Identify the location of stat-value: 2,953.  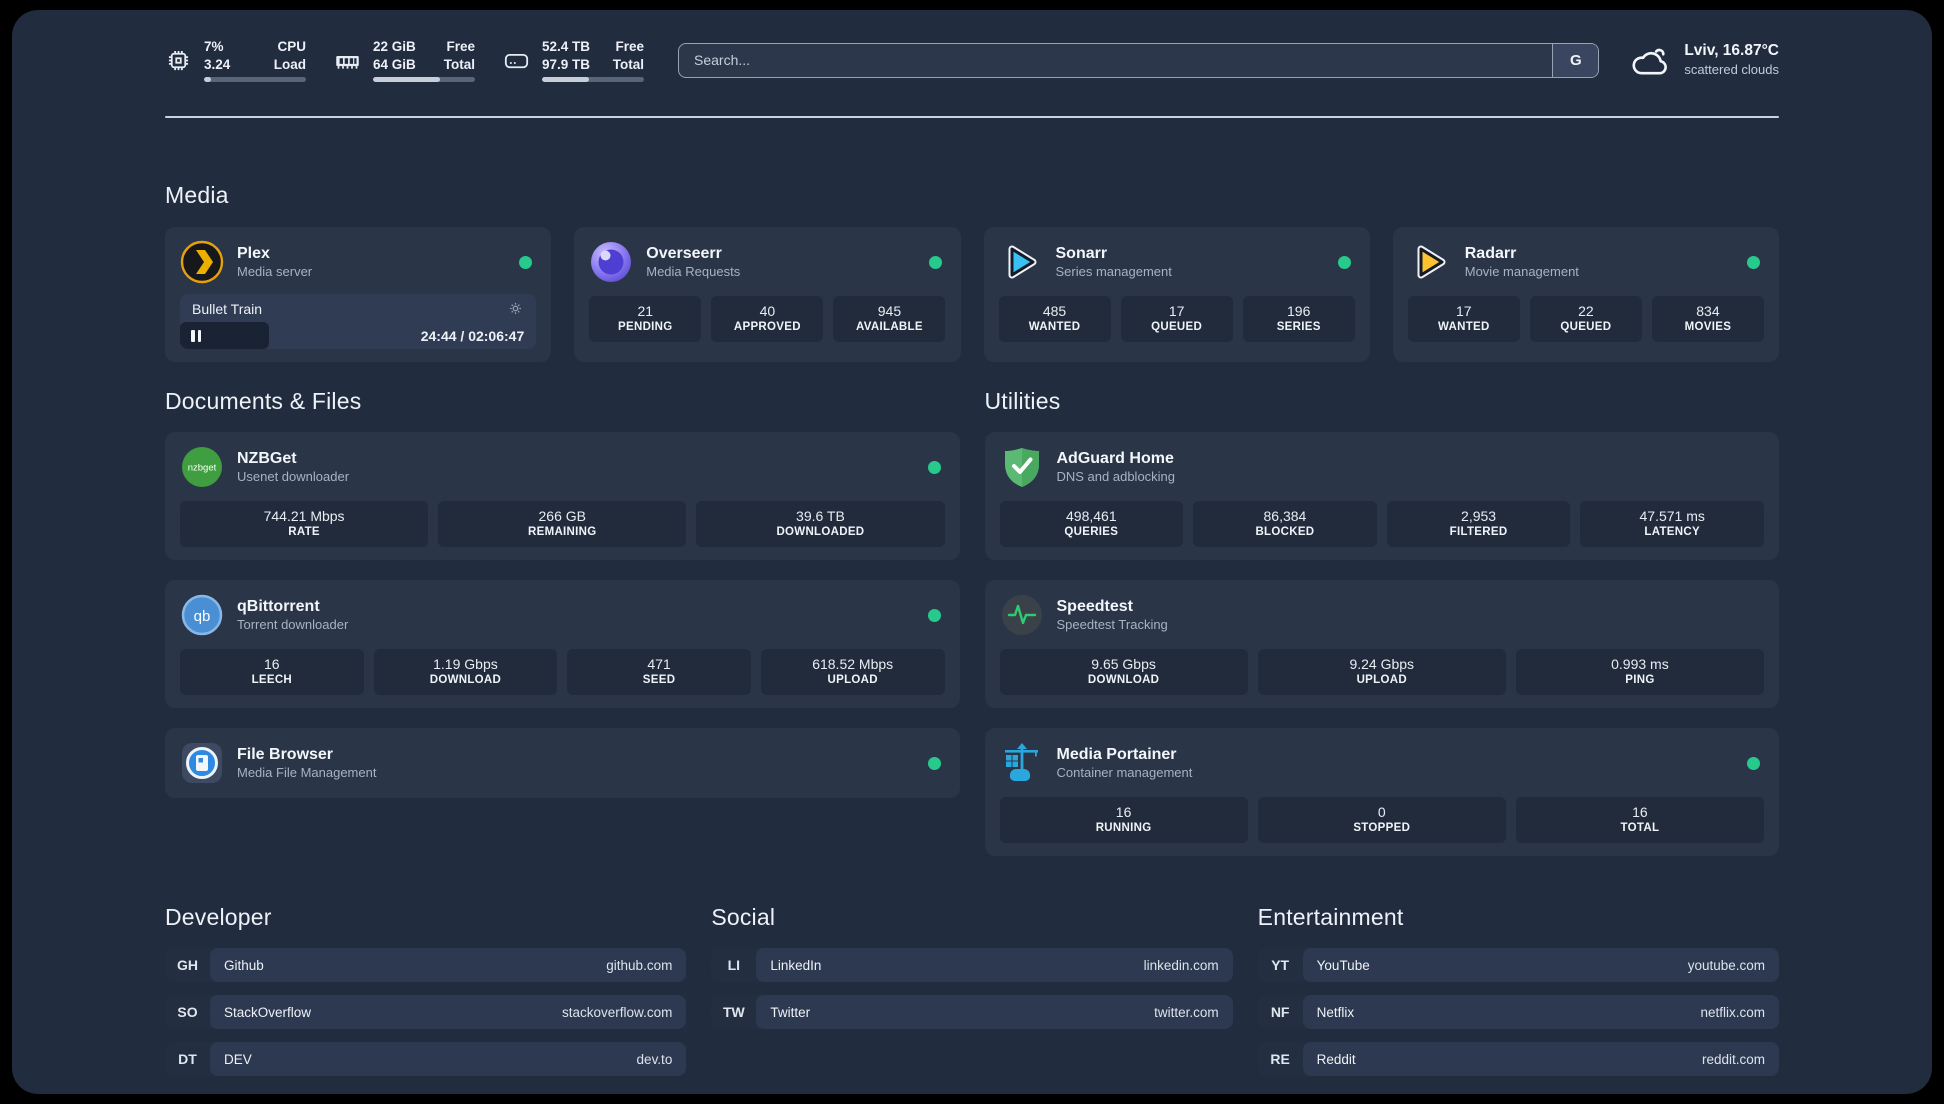
(1479, 515).